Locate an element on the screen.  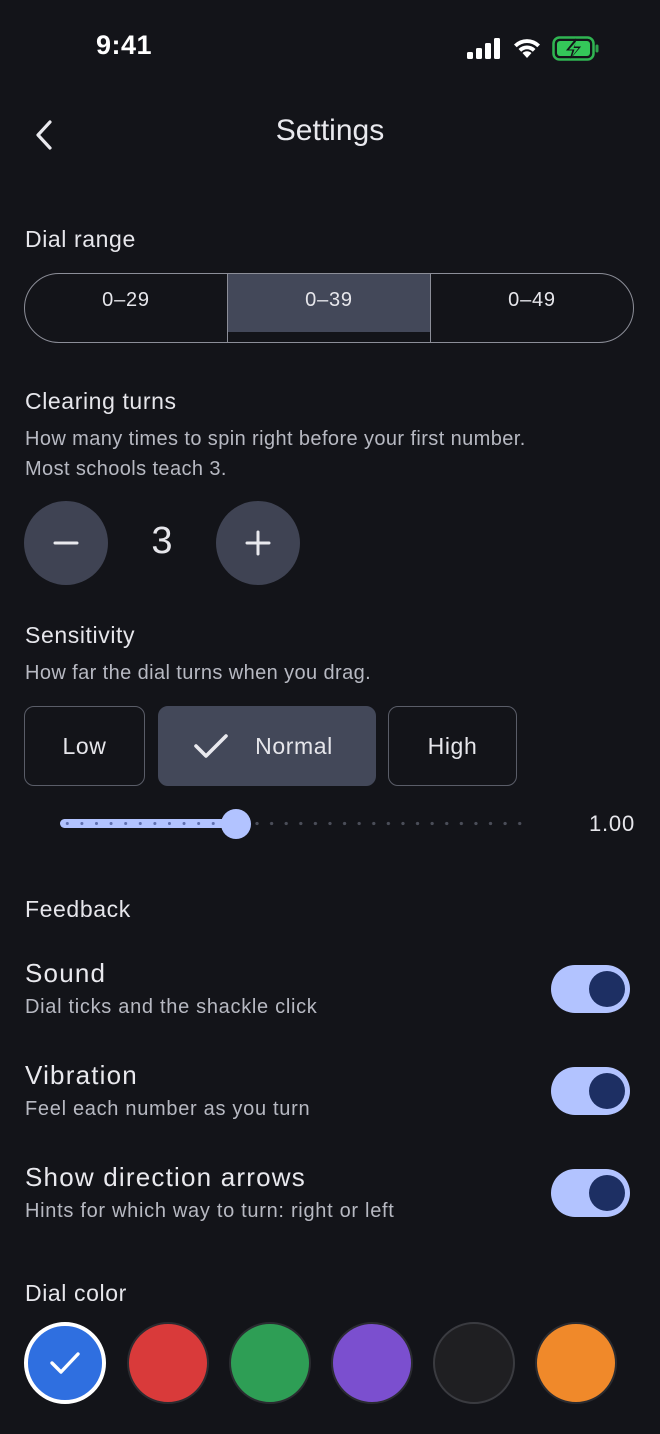
direction-arrows-toggle is located at coordinates (590, 1193).